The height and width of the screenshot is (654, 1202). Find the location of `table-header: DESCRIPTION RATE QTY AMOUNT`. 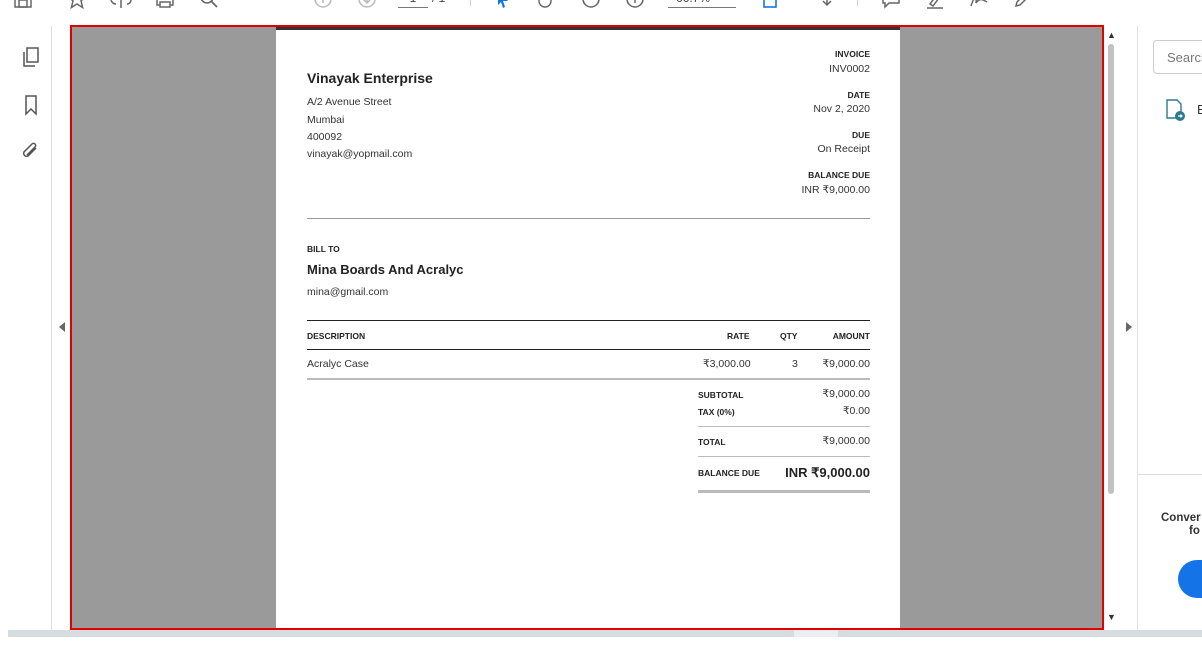

table-header: DESCRIPTION RATE QTY AMOUNT is located at coordinates (588, 335).